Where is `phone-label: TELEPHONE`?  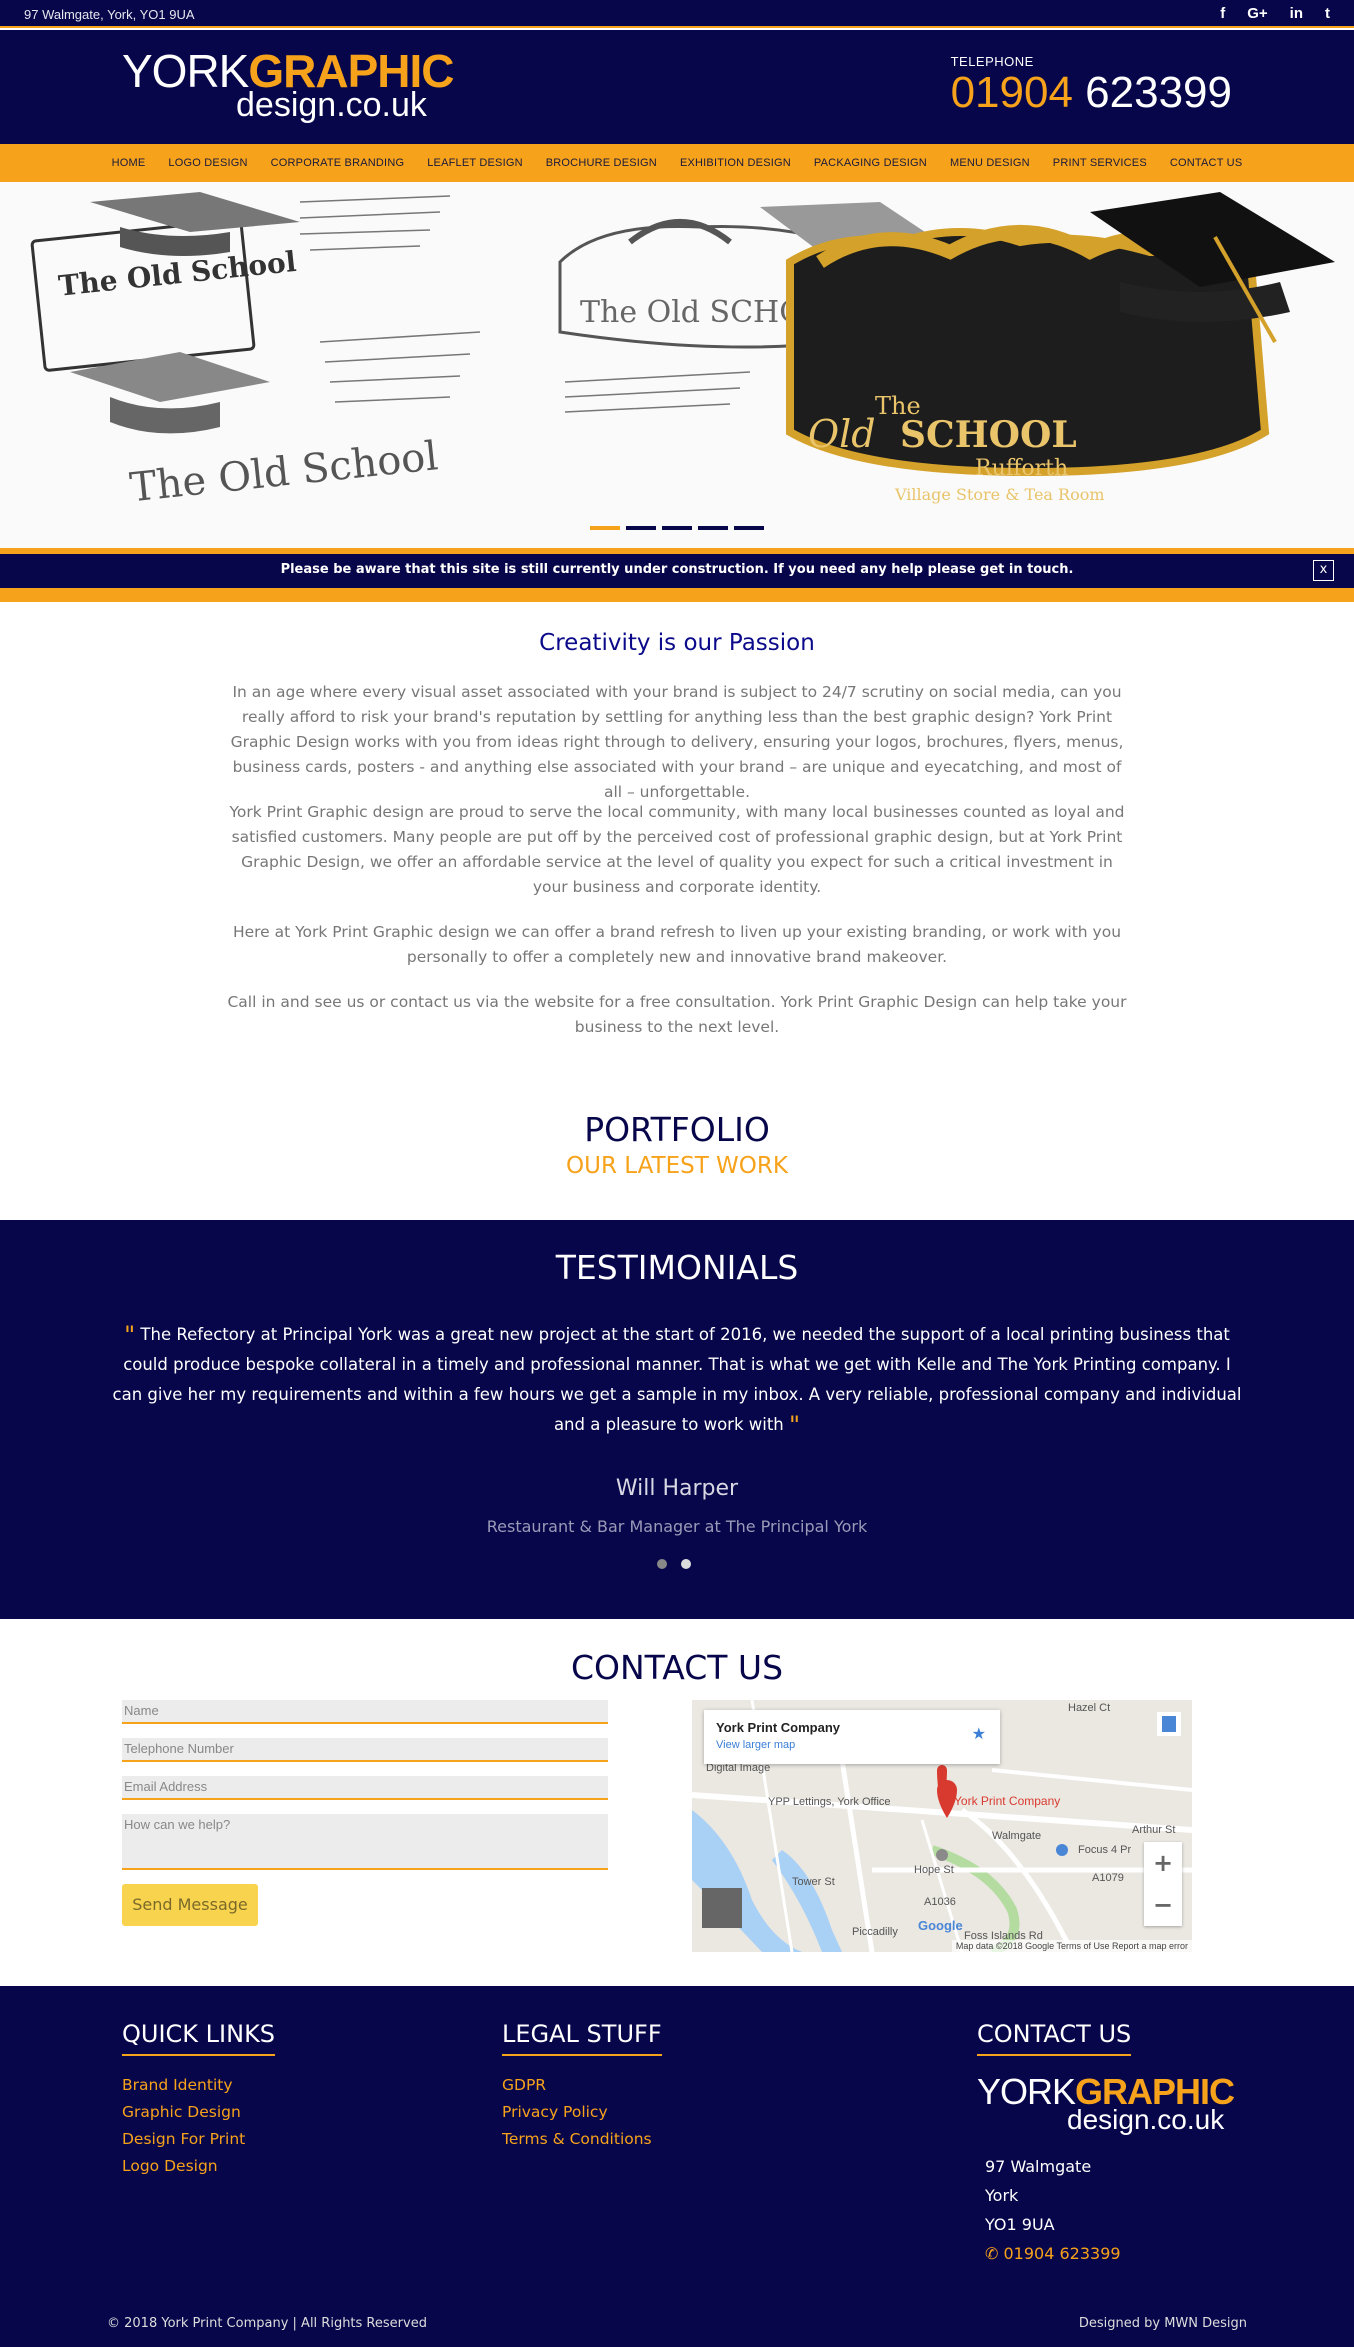 phone-label: TELEPHONE is located at coordinates (992, 61).